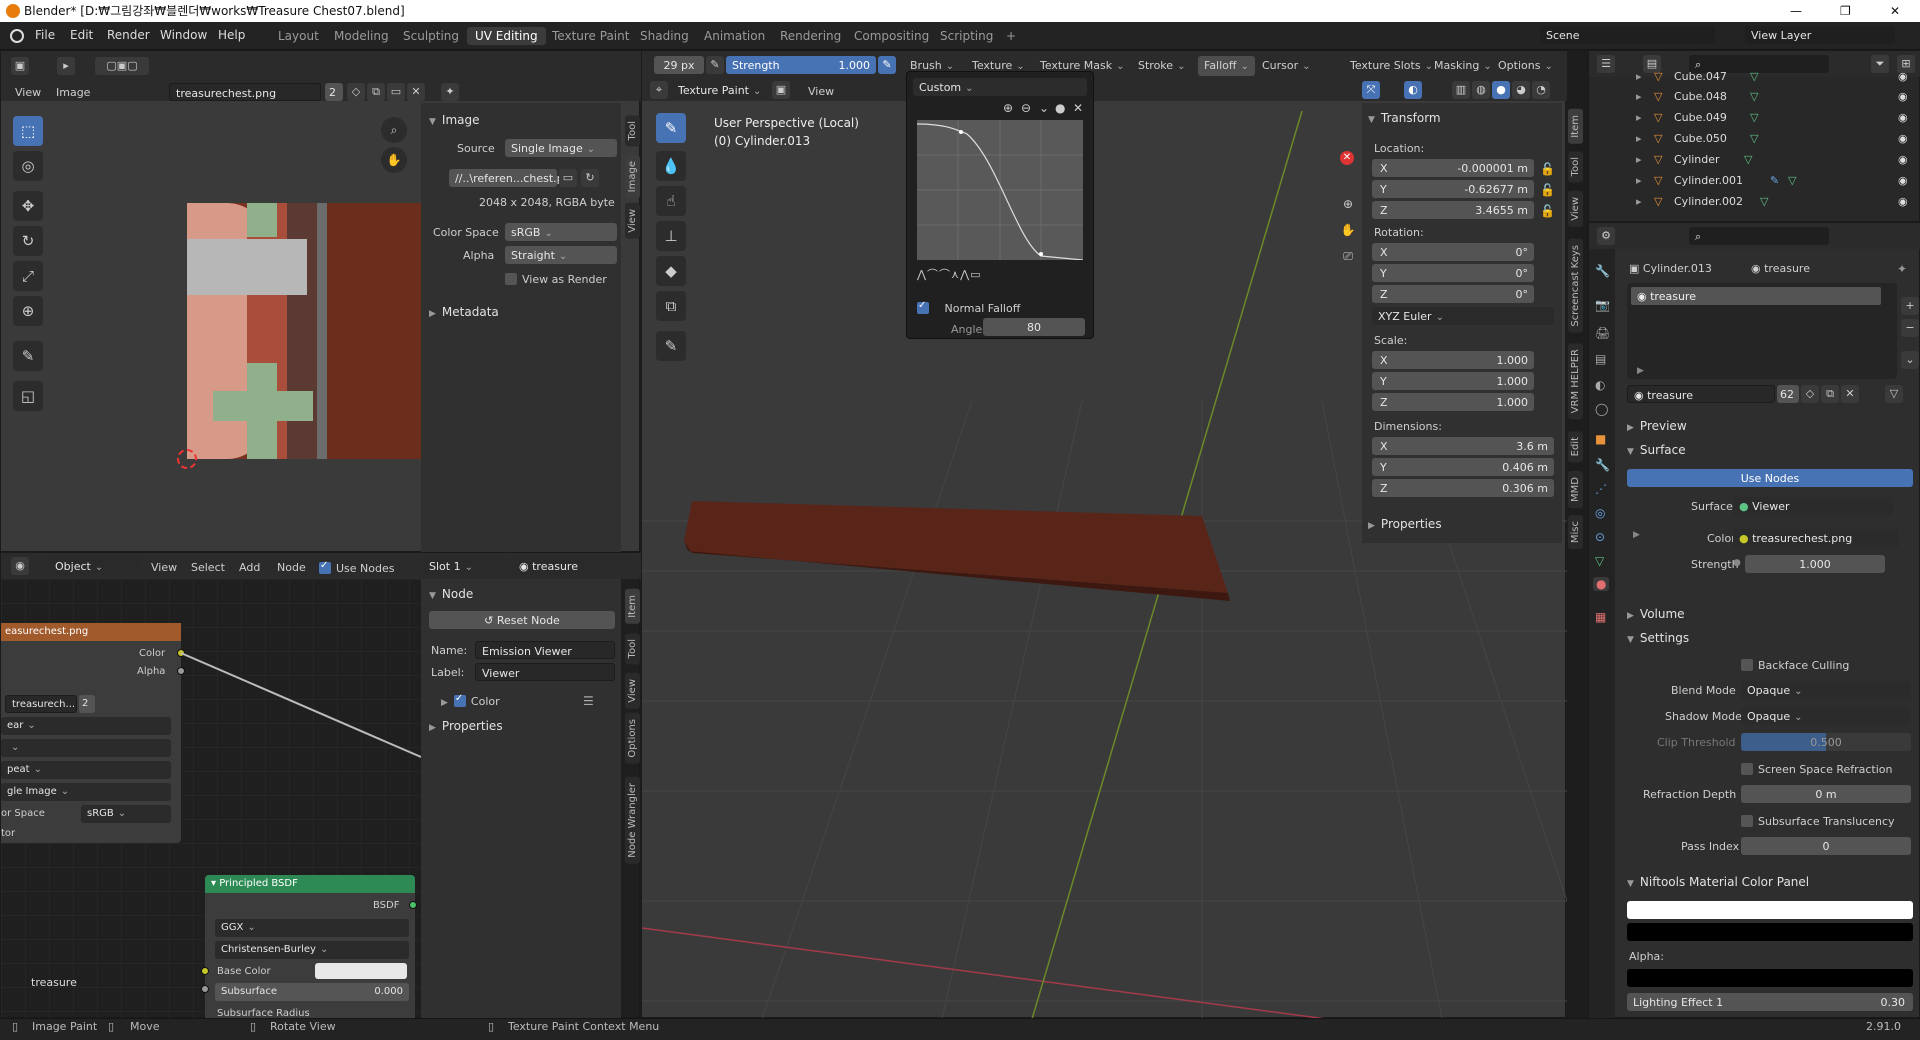 This screenshot has width=1920, height=1040. Describe the element at coordinates (1602, 271) in the screenshot. I see `tool-tab-icon: 🔧` at that location.